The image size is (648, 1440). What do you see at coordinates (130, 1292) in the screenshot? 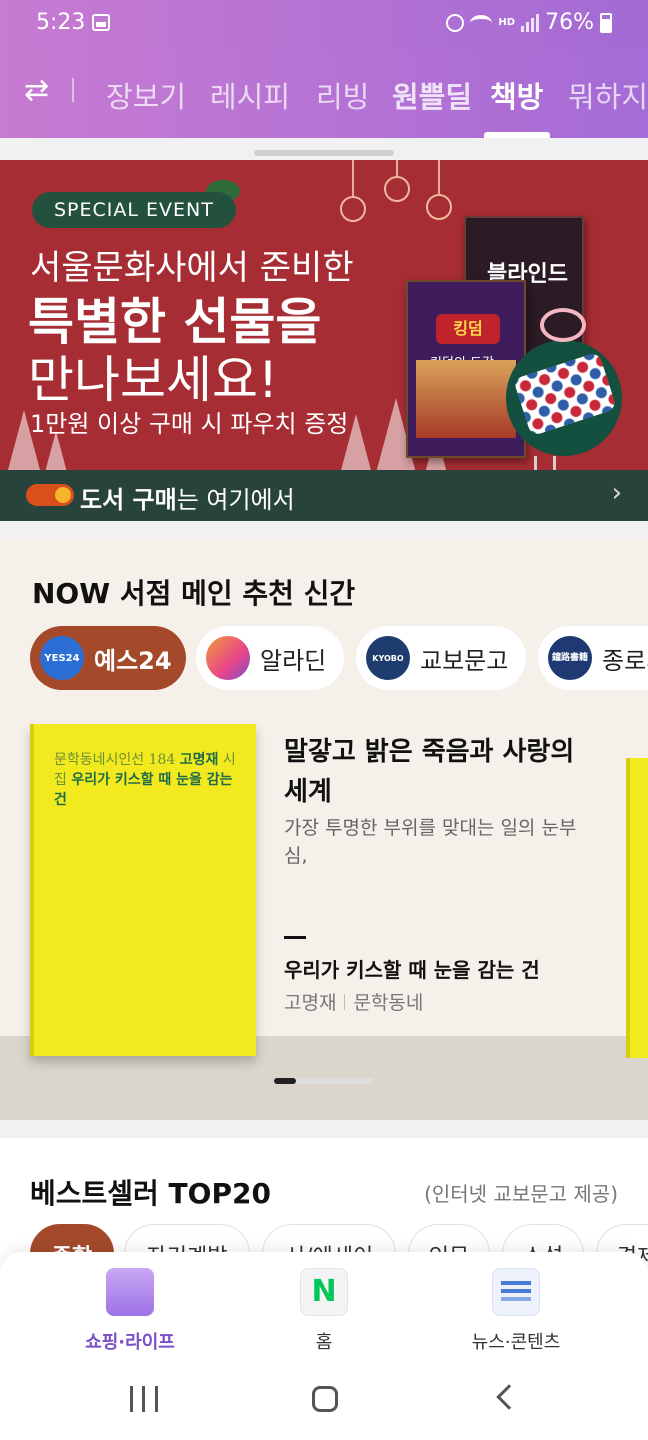
I see `shopping-bag-icon` at bounding box center [130, 1292].